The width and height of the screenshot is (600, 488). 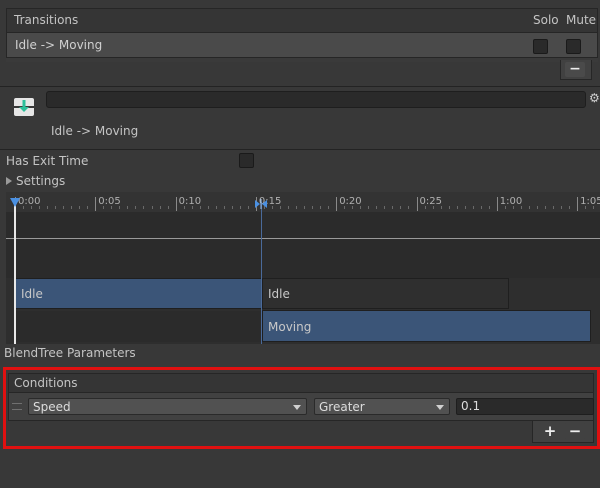 I want to click on ruler-time-label: 0:00, so click(x=29, y=201).